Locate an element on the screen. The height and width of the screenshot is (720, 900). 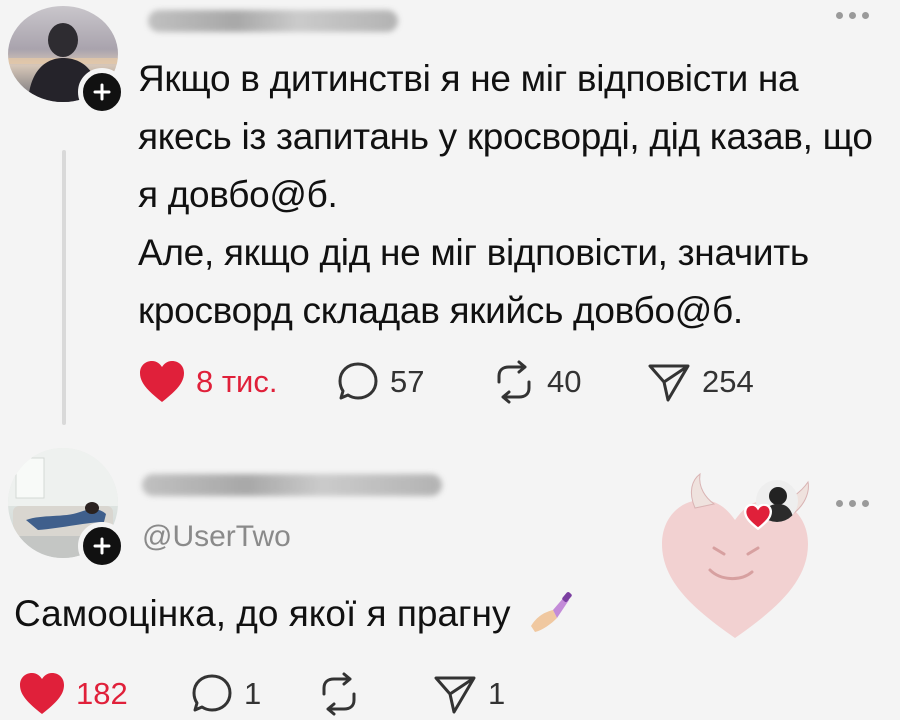
devil-heart-sticker-icon is located at coordinates (735, 555).